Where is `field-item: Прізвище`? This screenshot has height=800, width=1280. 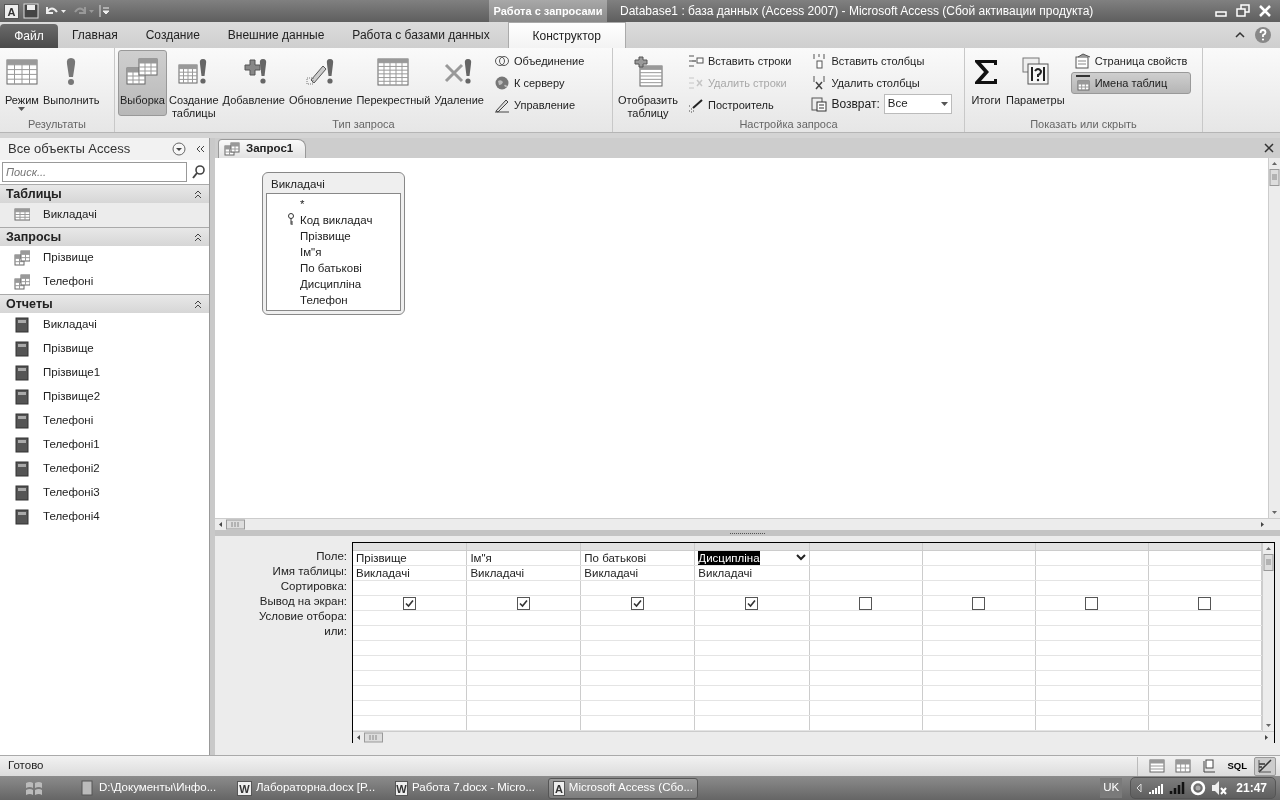
field-item: Прізвище is located at coordinates (333, 236).